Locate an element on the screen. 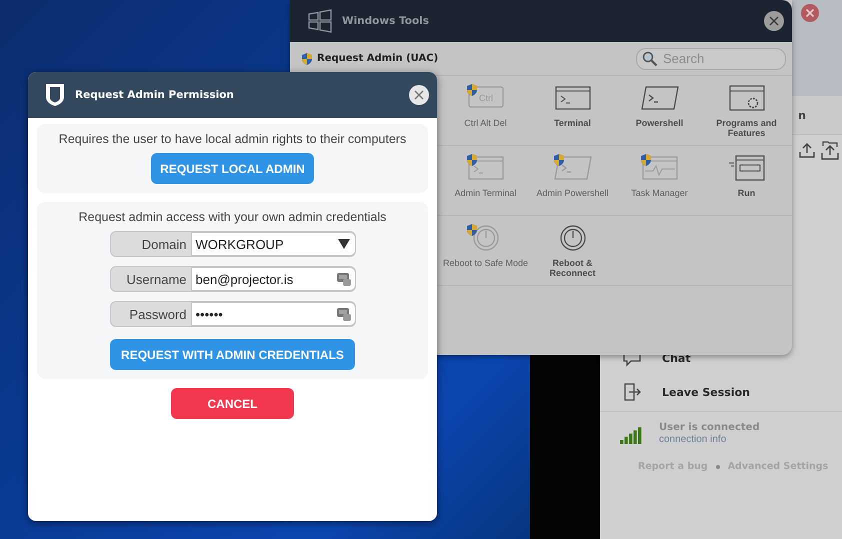 This screenshot has height=539, width=842. upload-icon is located at coordinates (807, 150).